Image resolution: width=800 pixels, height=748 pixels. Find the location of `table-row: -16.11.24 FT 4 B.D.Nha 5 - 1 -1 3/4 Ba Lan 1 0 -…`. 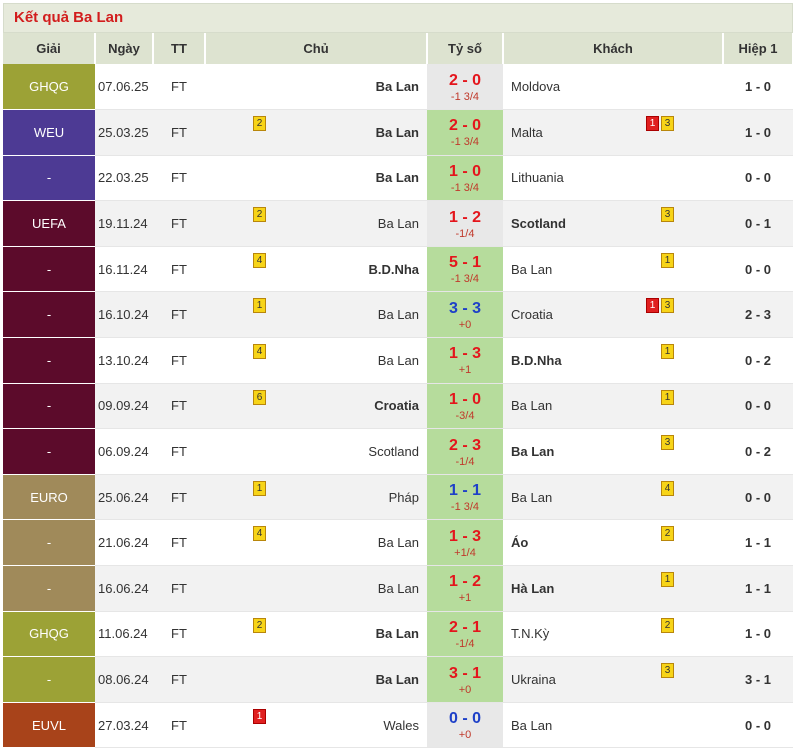

table-row: -16.11.24 FT 4 B.D.Nha 5 - 1 -1 3/4 Ba Lan 1 0 -… is located at coordinates (398, 269).